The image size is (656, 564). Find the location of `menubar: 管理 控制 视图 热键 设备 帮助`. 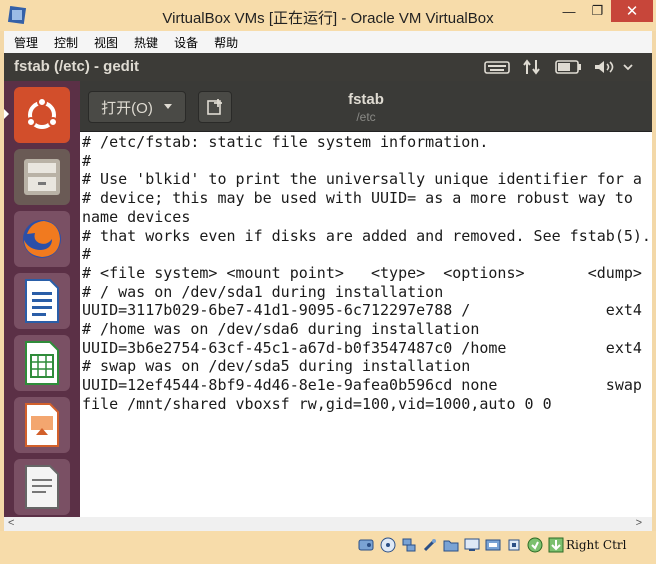

menubar: 管理 控制 视图 热键 设备 帮助 is located at coordinates (328, 42).